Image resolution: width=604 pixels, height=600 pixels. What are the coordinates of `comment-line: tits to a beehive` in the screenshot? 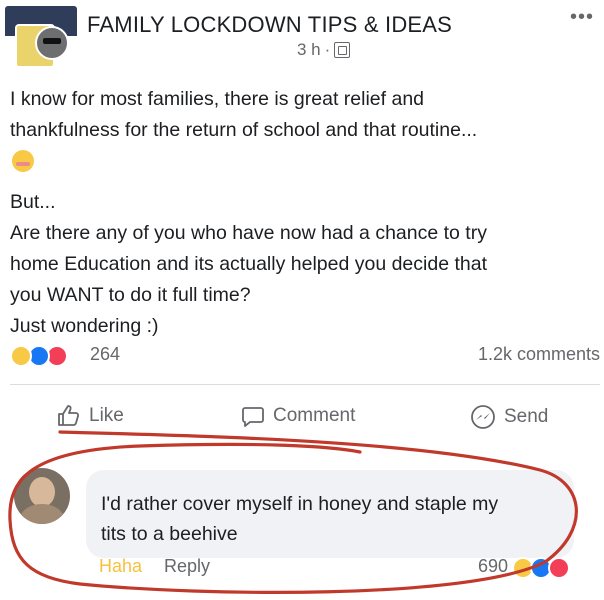 It's located at (169, 534).